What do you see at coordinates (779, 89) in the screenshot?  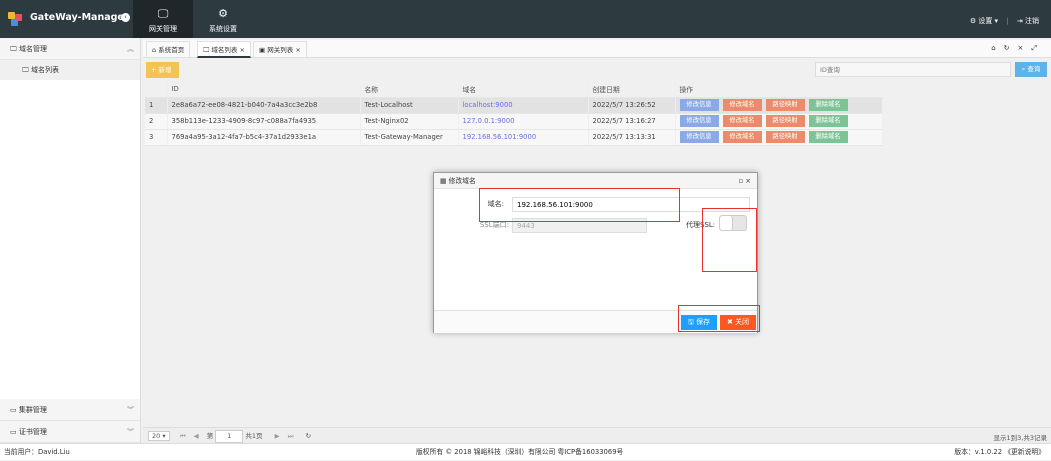 I see `col-actions: 操作` at bounding box center [779, 89].